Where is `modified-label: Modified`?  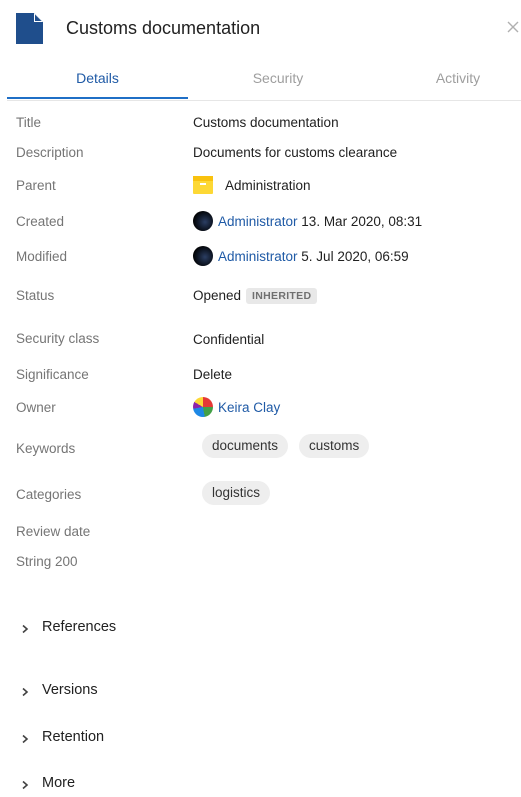
modified-label: Modified is located at coordinates (42, 256).